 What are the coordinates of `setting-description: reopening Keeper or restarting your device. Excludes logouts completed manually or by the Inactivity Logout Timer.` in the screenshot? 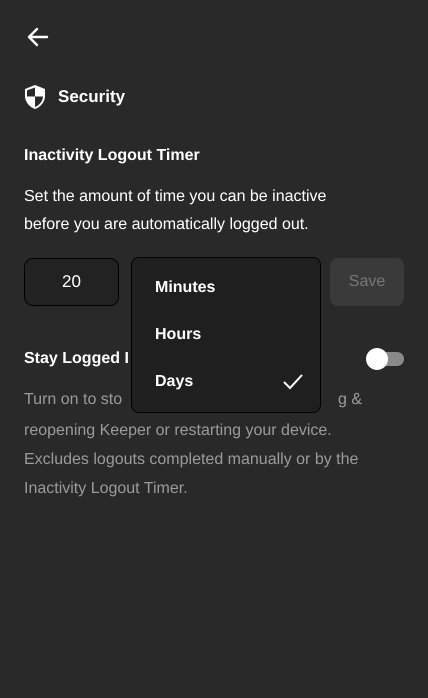 It's located at (192, 460).